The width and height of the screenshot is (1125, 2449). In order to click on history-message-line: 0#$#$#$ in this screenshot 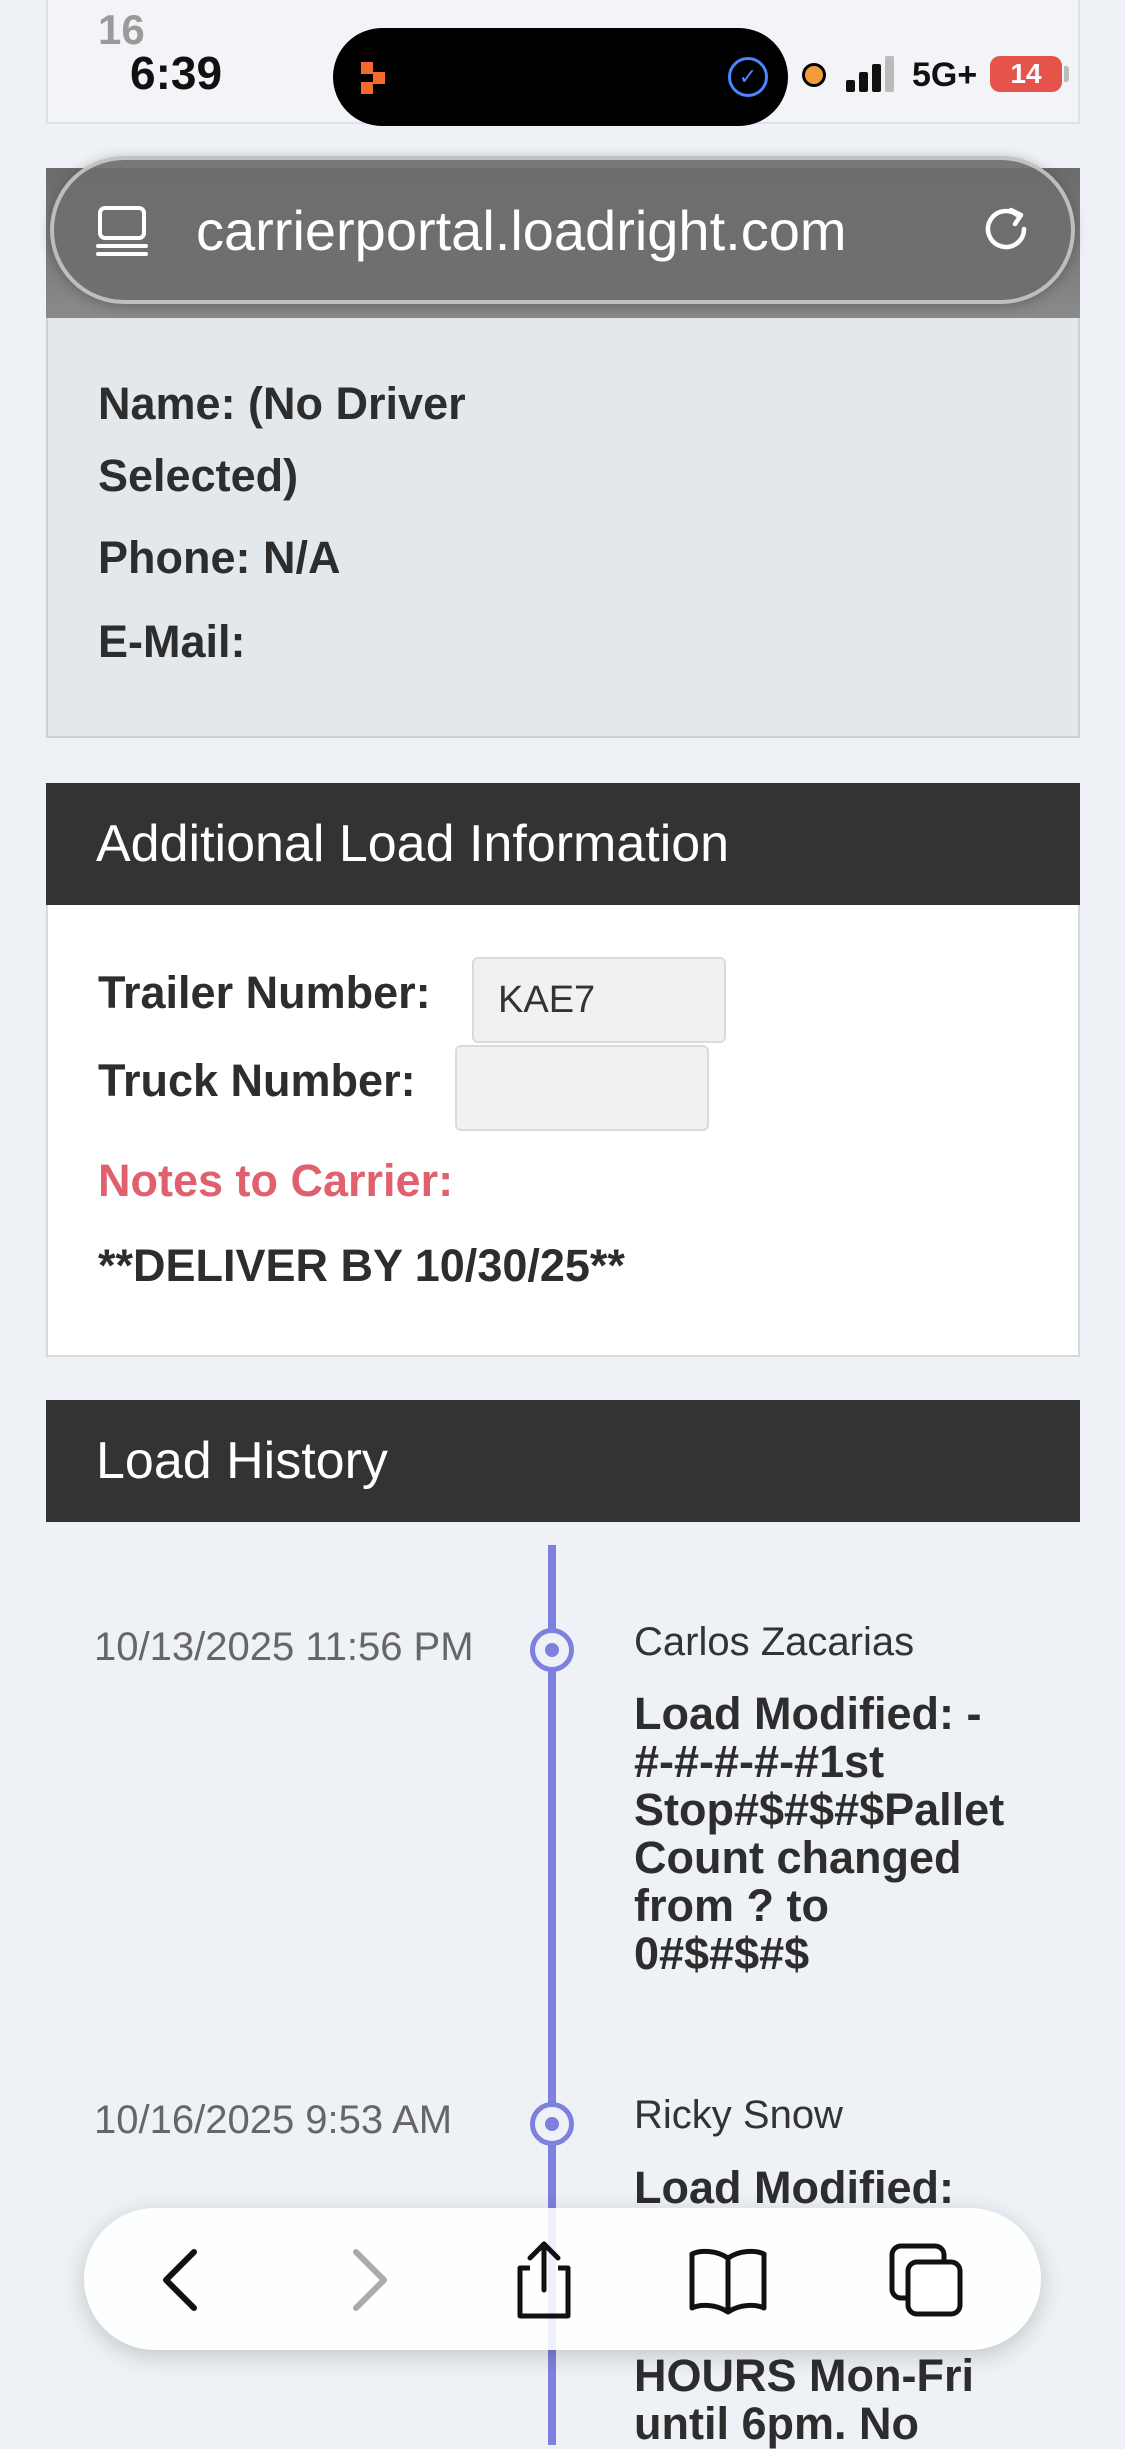, I will do `click(722, 1953)`.